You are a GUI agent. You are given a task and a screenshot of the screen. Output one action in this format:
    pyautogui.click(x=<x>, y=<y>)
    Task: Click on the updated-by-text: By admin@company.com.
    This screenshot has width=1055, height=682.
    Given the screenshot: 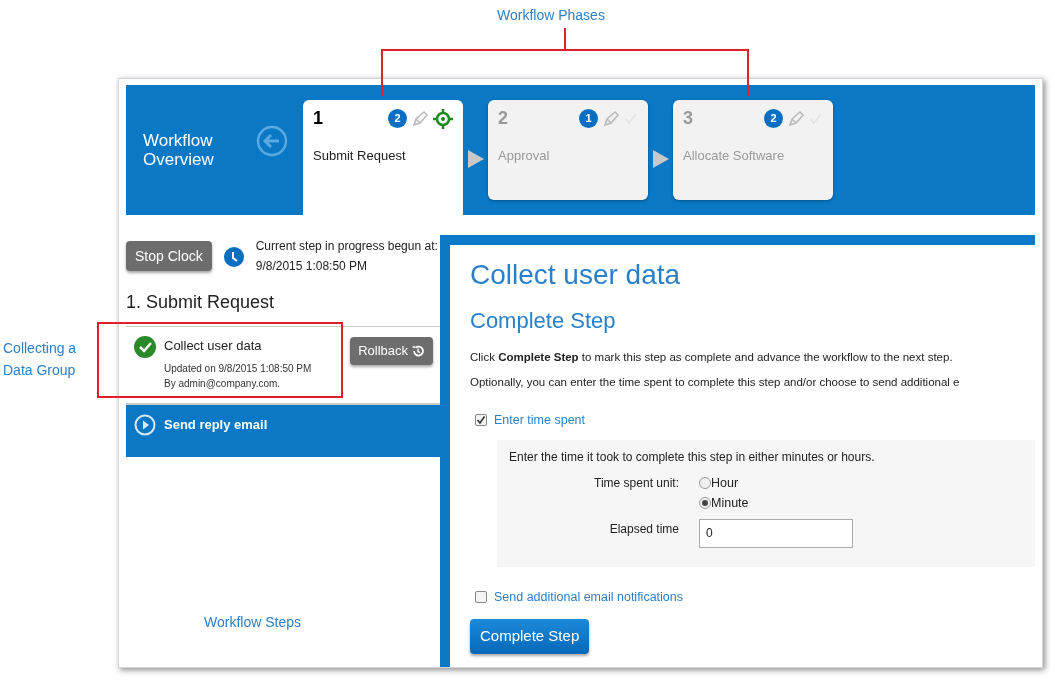 What is the action you would take?
    pyautogui.click(x=223, y=384)
    